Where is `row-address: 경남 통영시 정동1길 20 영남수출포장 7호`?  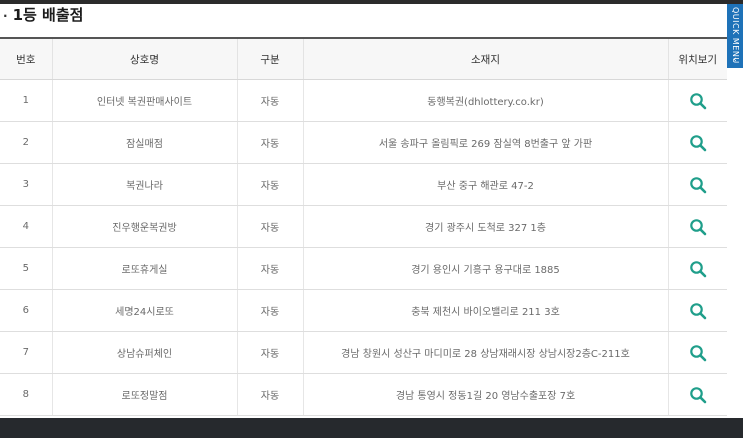 row-address: 경남 통영시 정동1길 20 영남수출포장 7호 is located at coordinates (485, 394).